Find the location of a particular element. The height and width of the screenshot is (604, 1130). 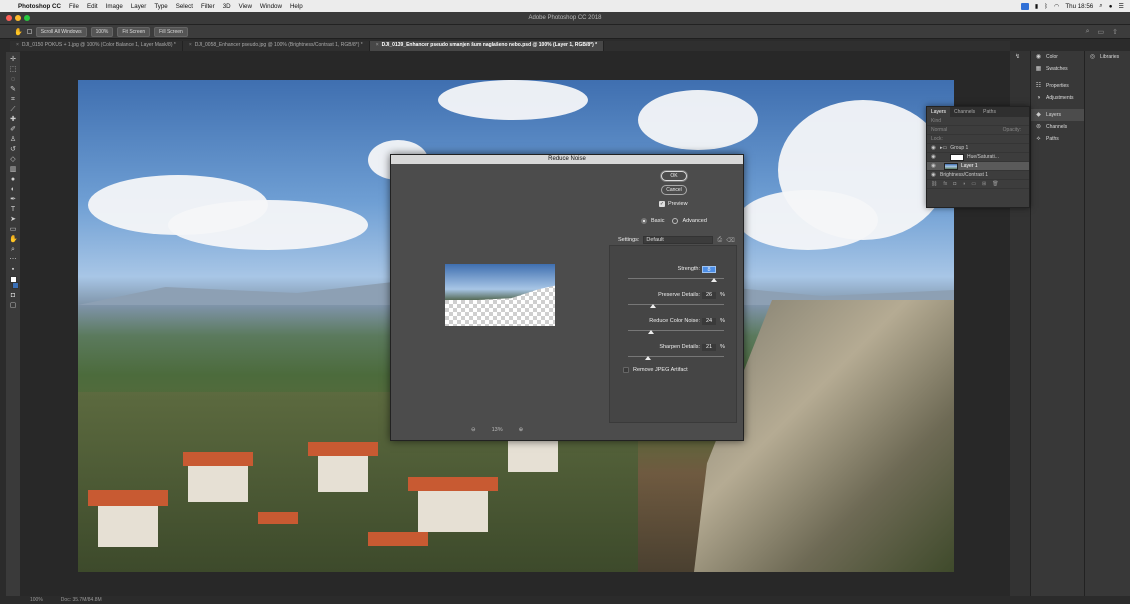

reduce-color-noise-slider-thumb is located at coordinates (651, 332).